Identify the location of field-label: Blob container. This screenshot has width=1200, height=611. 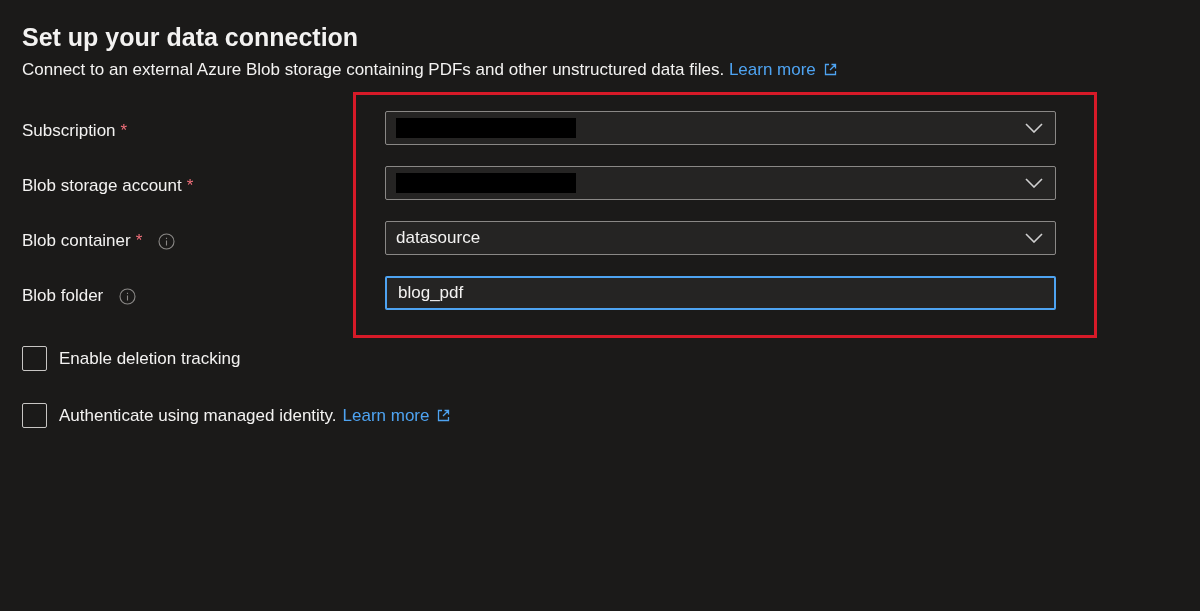
(76, 241).